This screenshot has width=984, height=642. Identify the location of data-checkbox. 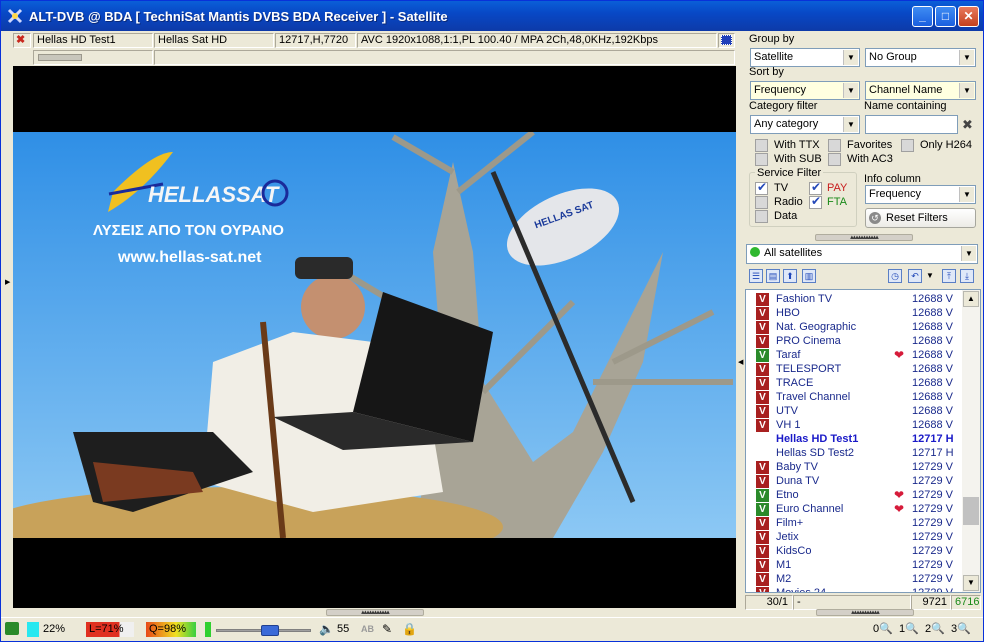
(761, 216).